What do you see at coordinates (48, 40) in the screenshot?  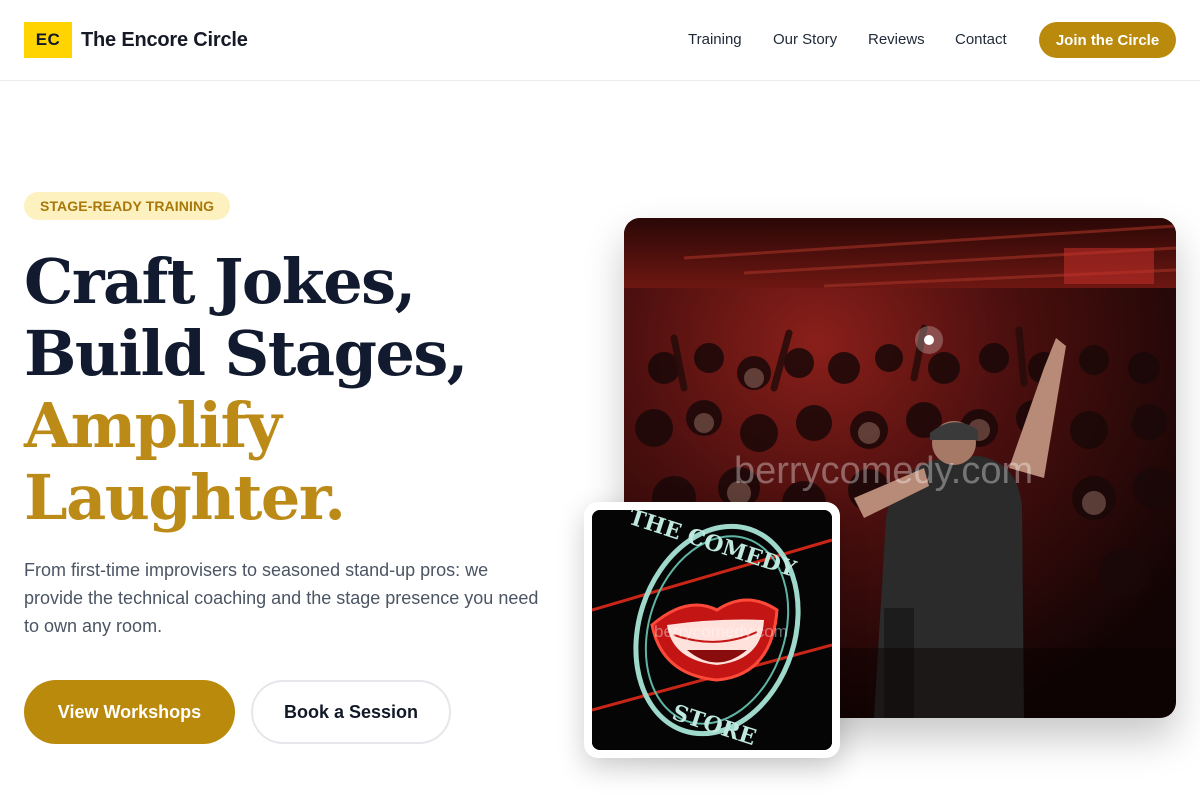 I see `logo-badge: EC` at bounding box center [48, 40].